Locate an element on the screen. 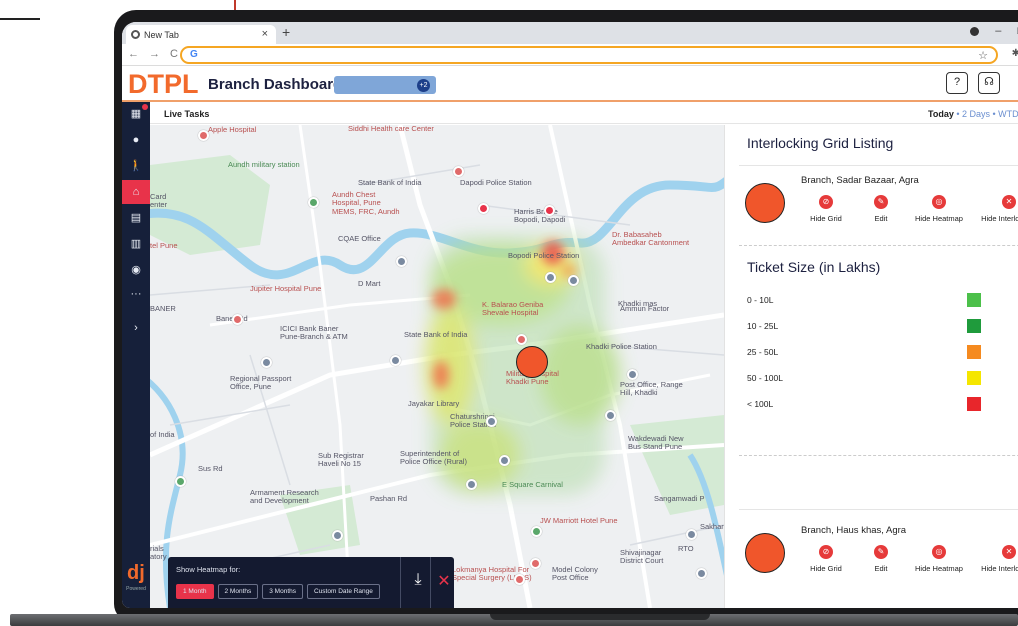 This screenshot has height=626, width=1018. address-bar: G ☆ is located at coordinates (589, 55).